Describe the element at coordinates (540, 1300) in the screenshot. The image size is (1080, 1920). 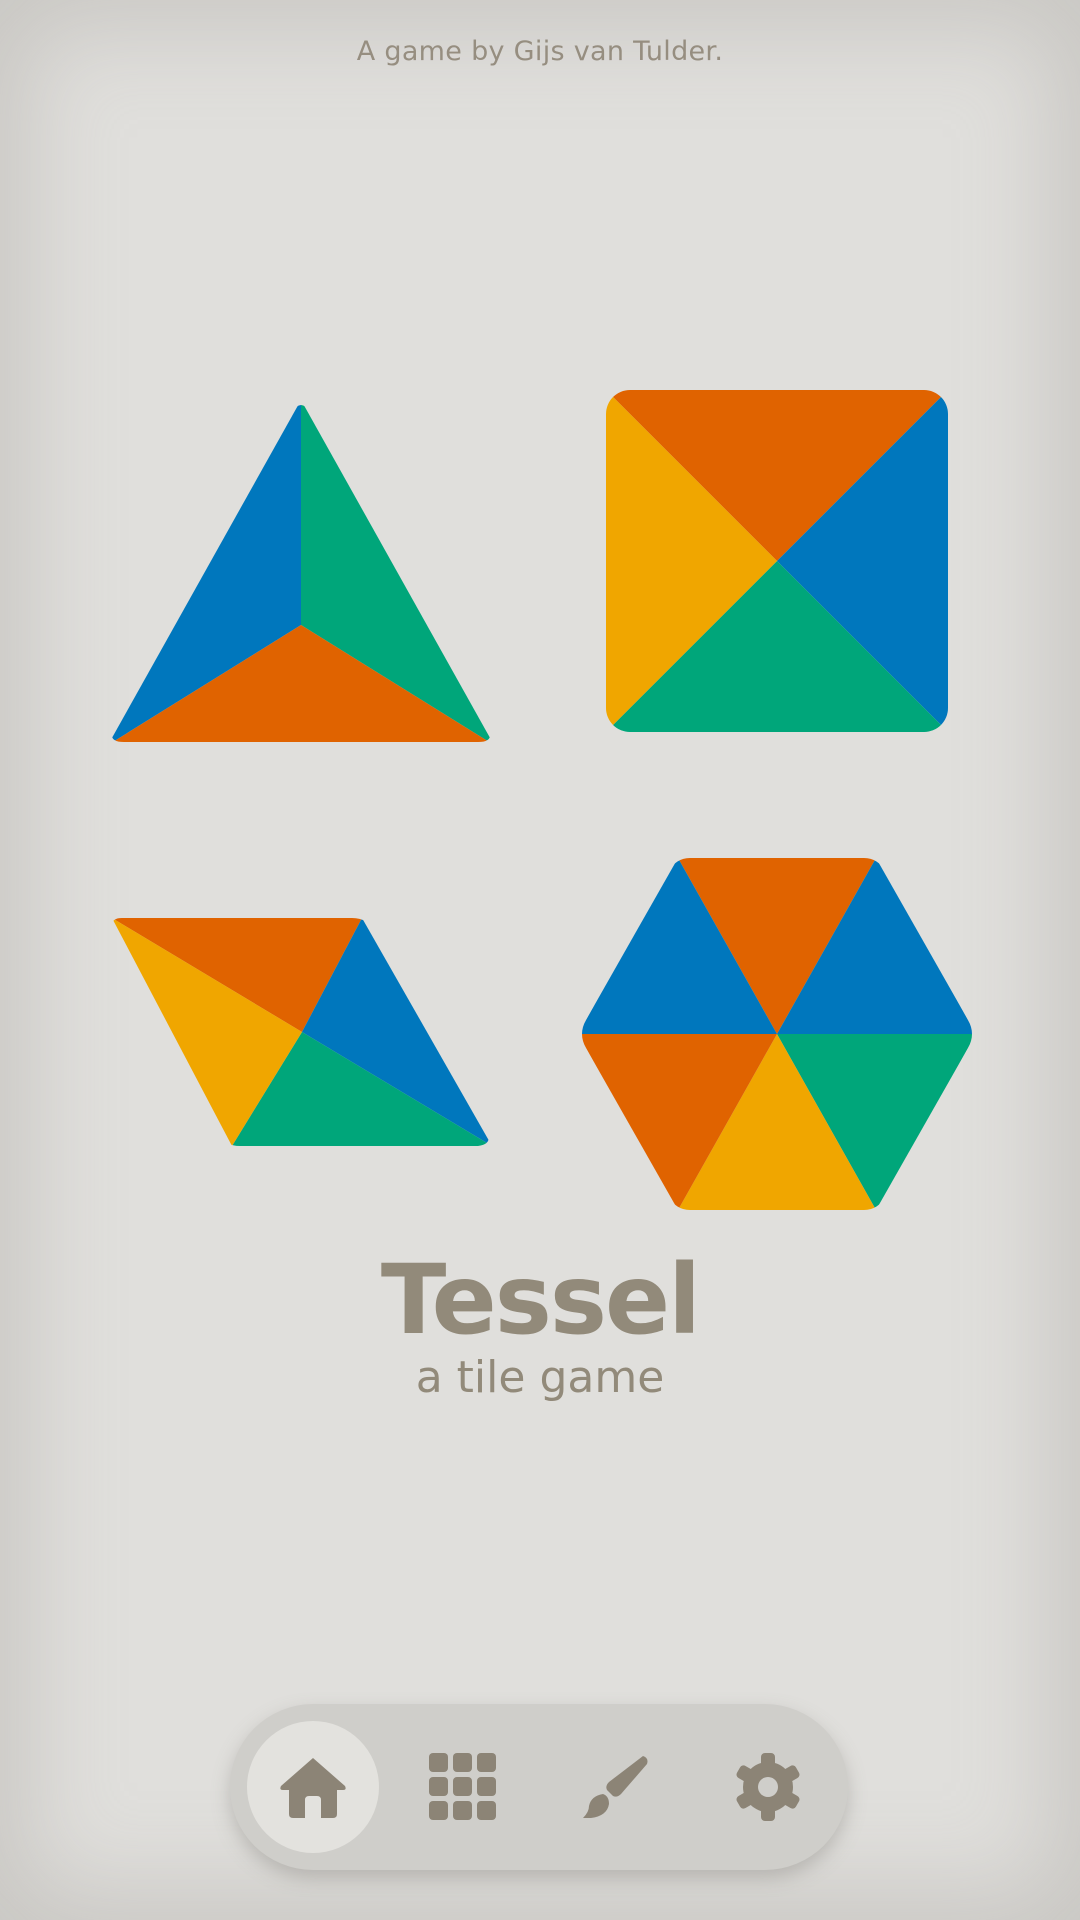
I see `game-title: Tessel` at that location.